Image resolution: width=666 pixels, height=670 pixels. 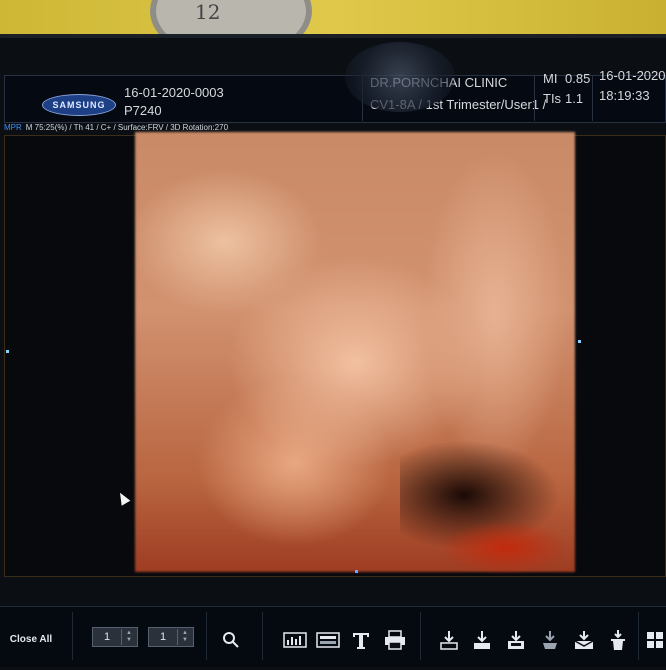 I want to click on close-all-button: Close All, so click(x=31, y=639).